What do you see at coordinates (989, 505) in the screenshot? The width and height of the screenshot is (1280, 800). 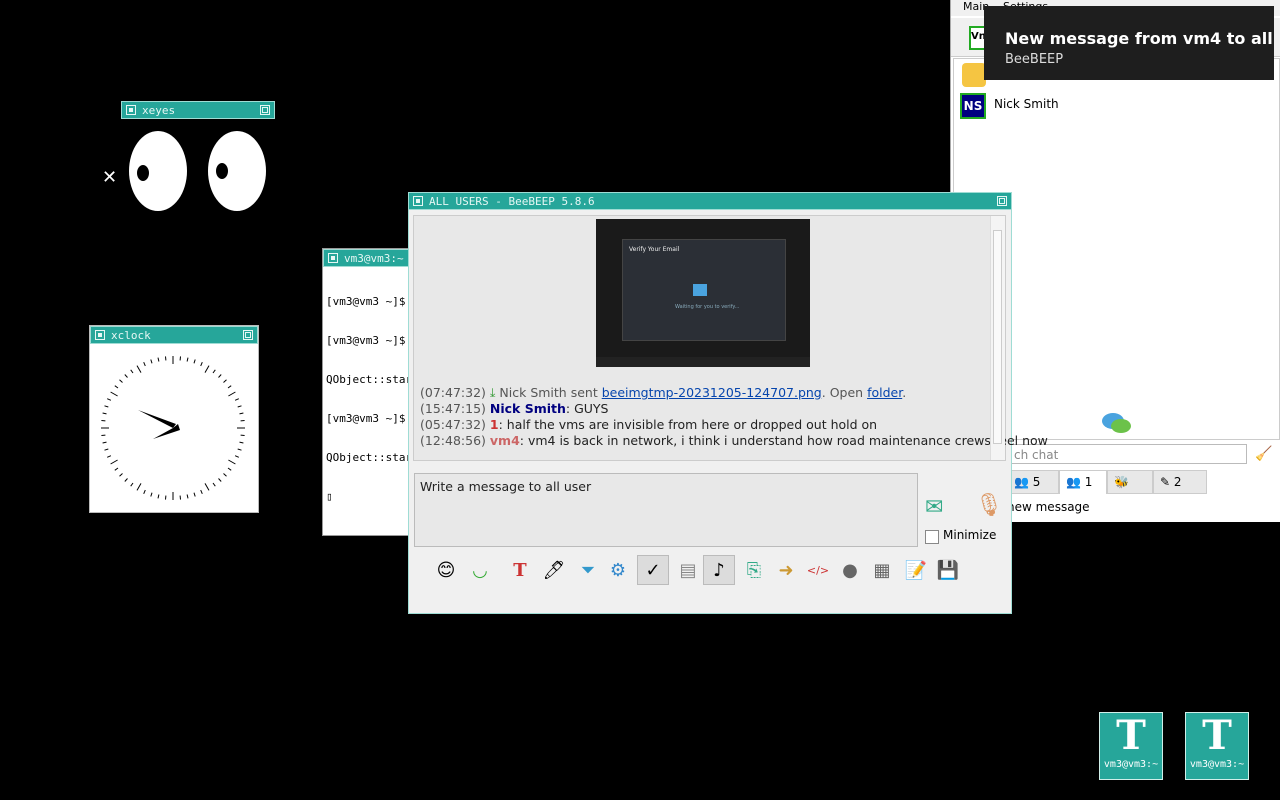 I see `microphone-icon: 🎙` at bounding box center [989, 505].